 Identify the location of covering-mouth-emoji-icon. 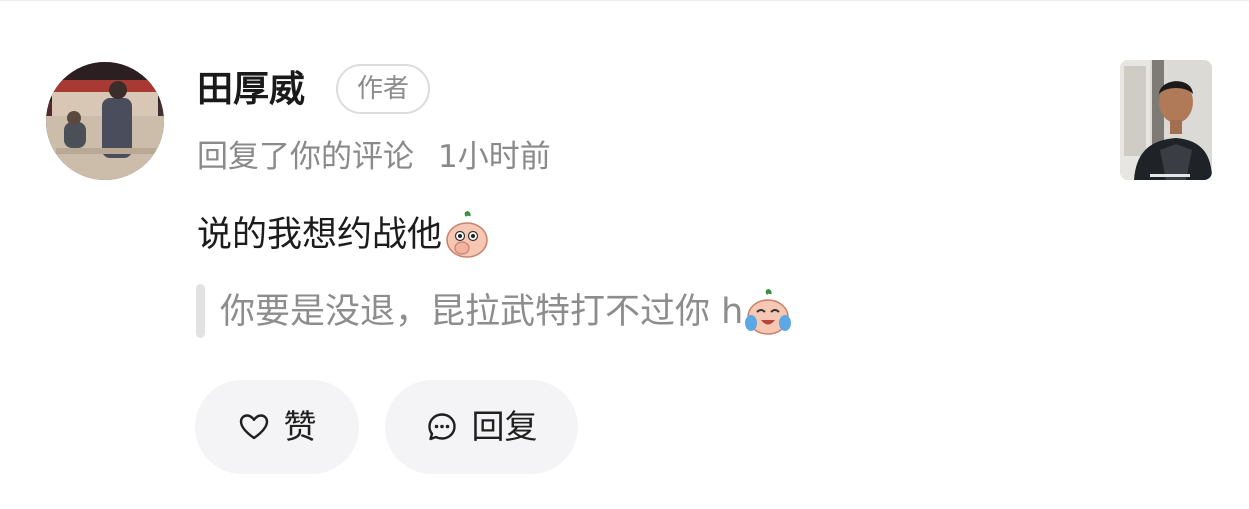
(467, 235).